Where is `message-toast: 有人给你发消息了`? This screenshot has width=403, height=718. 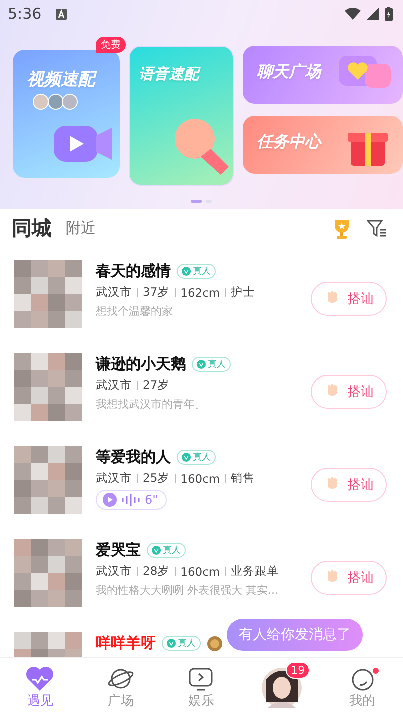
message-toast: 有人给你发消息了 is located at coordinates (295, 635).